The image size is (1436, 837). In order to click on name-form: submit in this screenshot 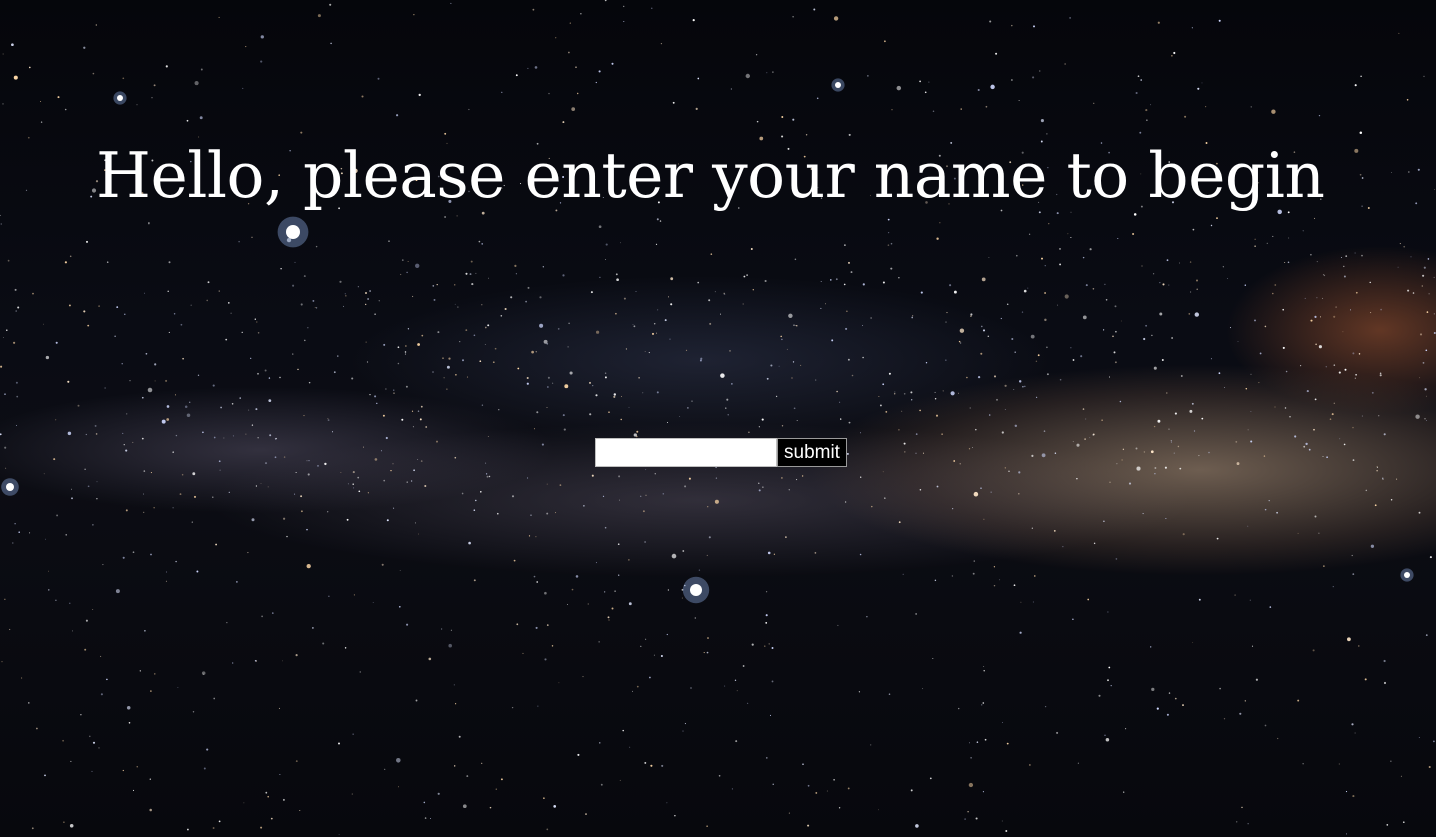, I will do `click(721, 452)`.